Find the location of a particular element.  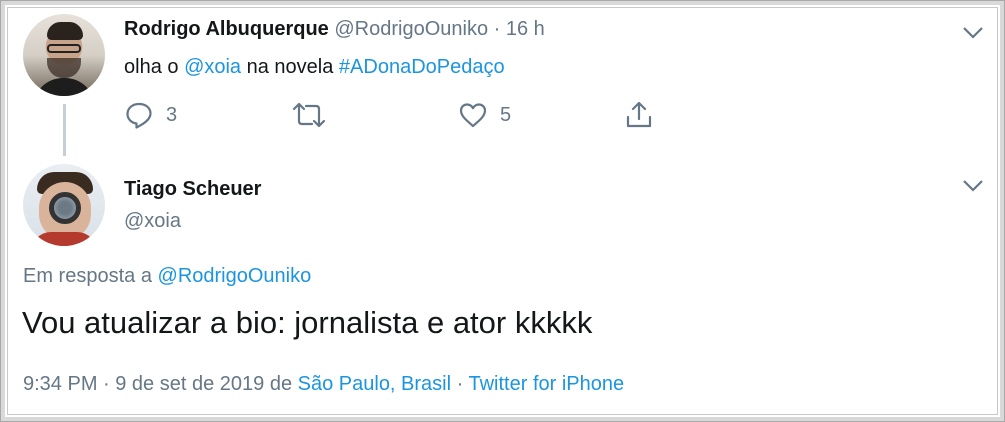

share-icon is located at coordinates (639, 114).